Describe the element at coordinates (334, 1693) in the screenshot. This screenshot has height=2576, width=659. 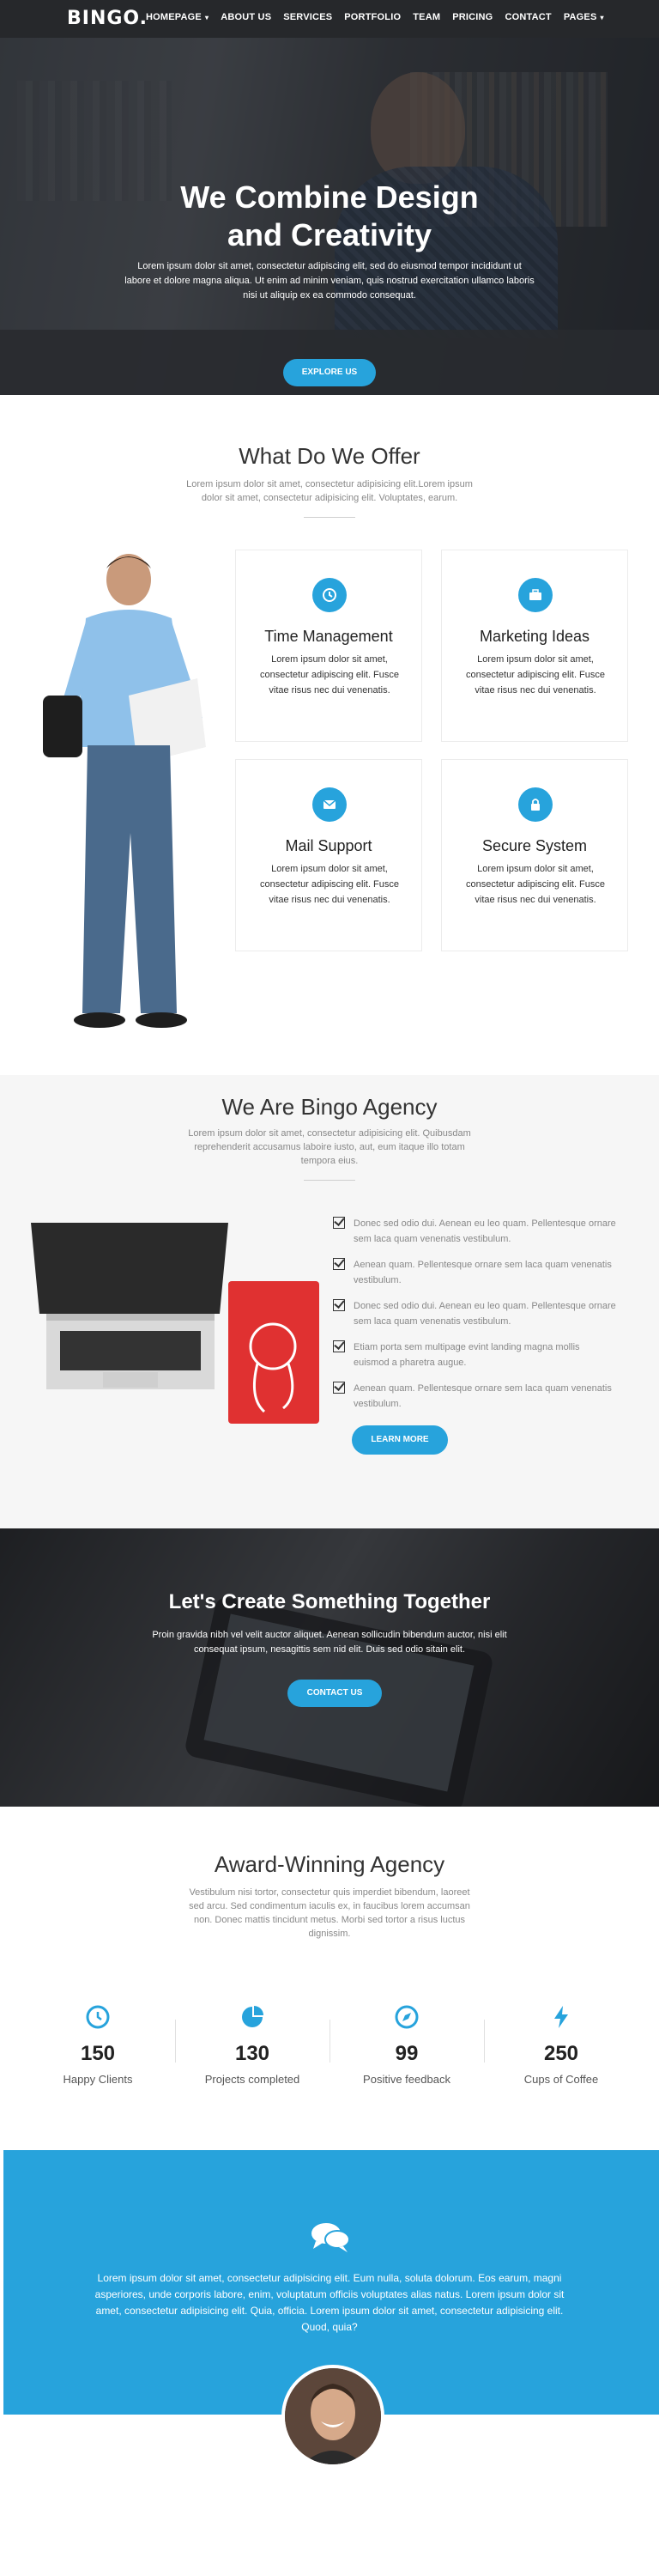
I see `contact-us-button: CONTACT US` at that location.